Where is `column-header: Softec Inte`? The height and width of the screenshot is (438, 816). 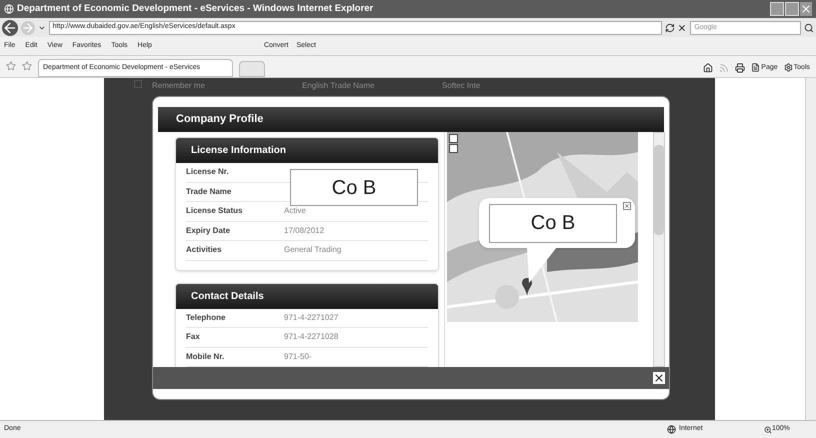 column-header: Softec Inte is located at coordinates (461, 86).